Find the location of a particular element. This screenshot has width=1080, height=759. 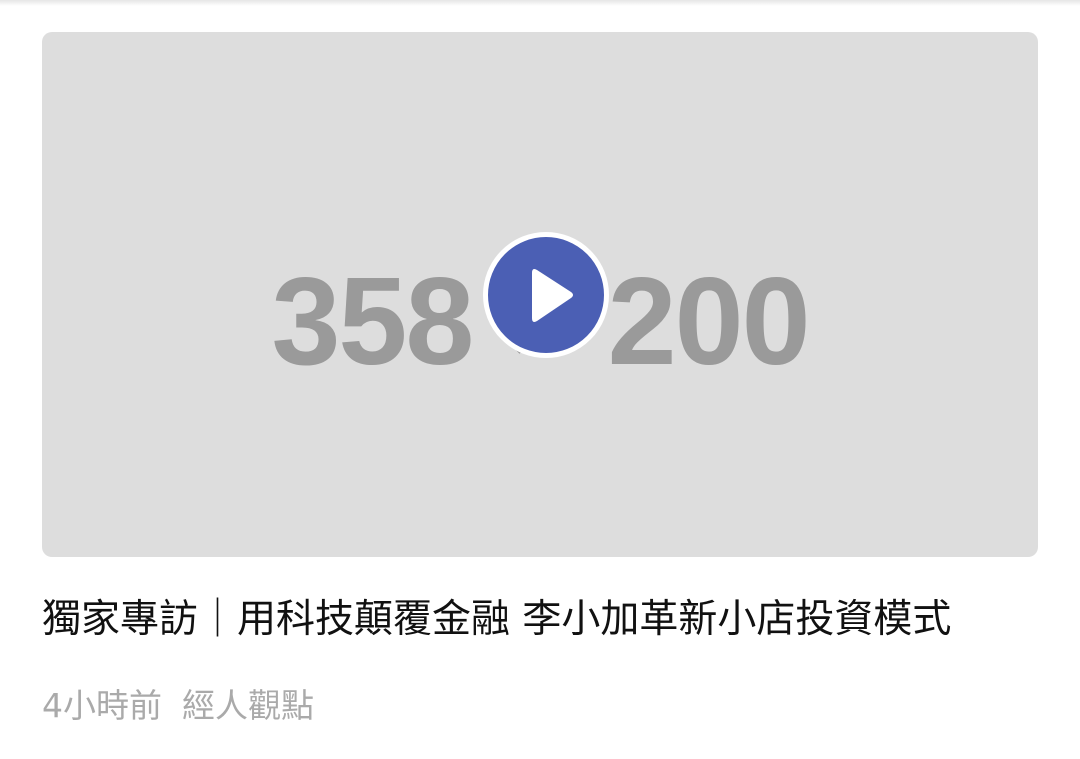

play-icon is located at coordinates (552, 295).